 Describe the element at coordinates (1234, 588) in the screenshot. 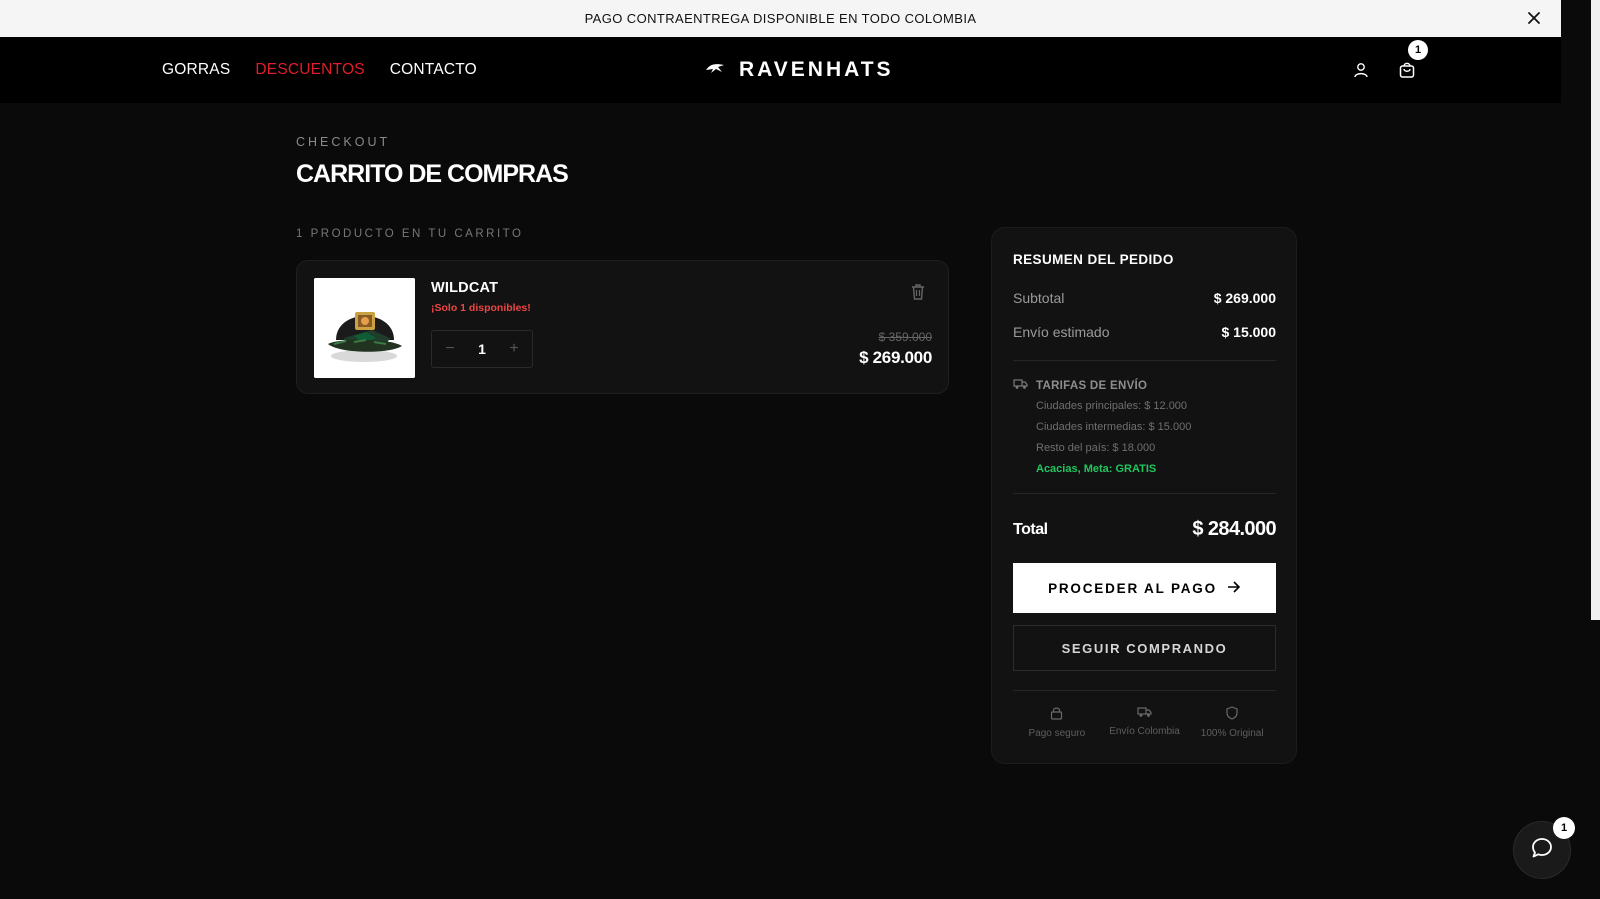

I see `arrow-right-icon` at that location.